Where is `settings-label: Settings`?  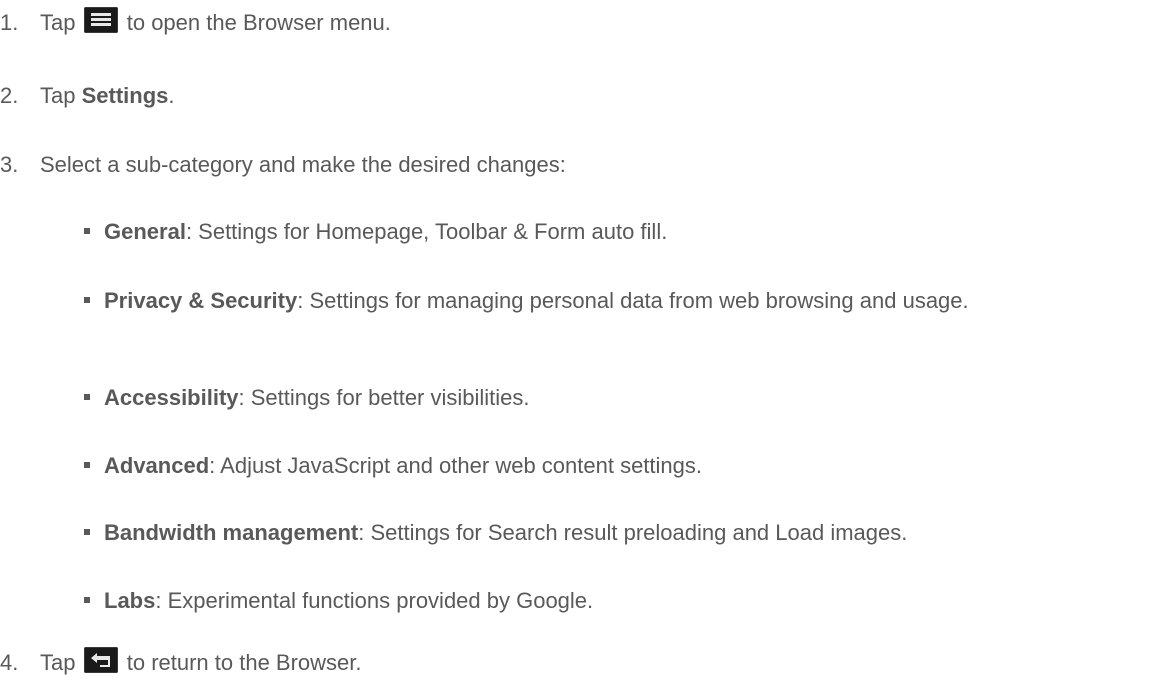
settings-label: Settings is located at coordinates (125, 95).